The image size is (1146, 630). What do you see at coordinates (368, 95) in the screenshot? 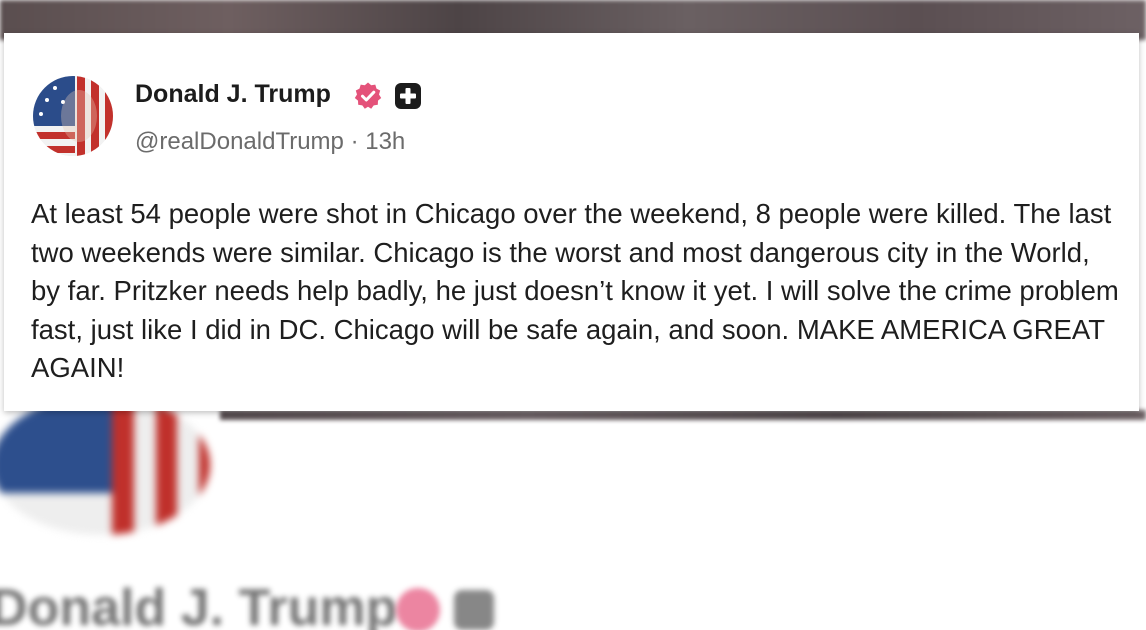
I see `verified-badge-icon` at bounding box center [368, 95].